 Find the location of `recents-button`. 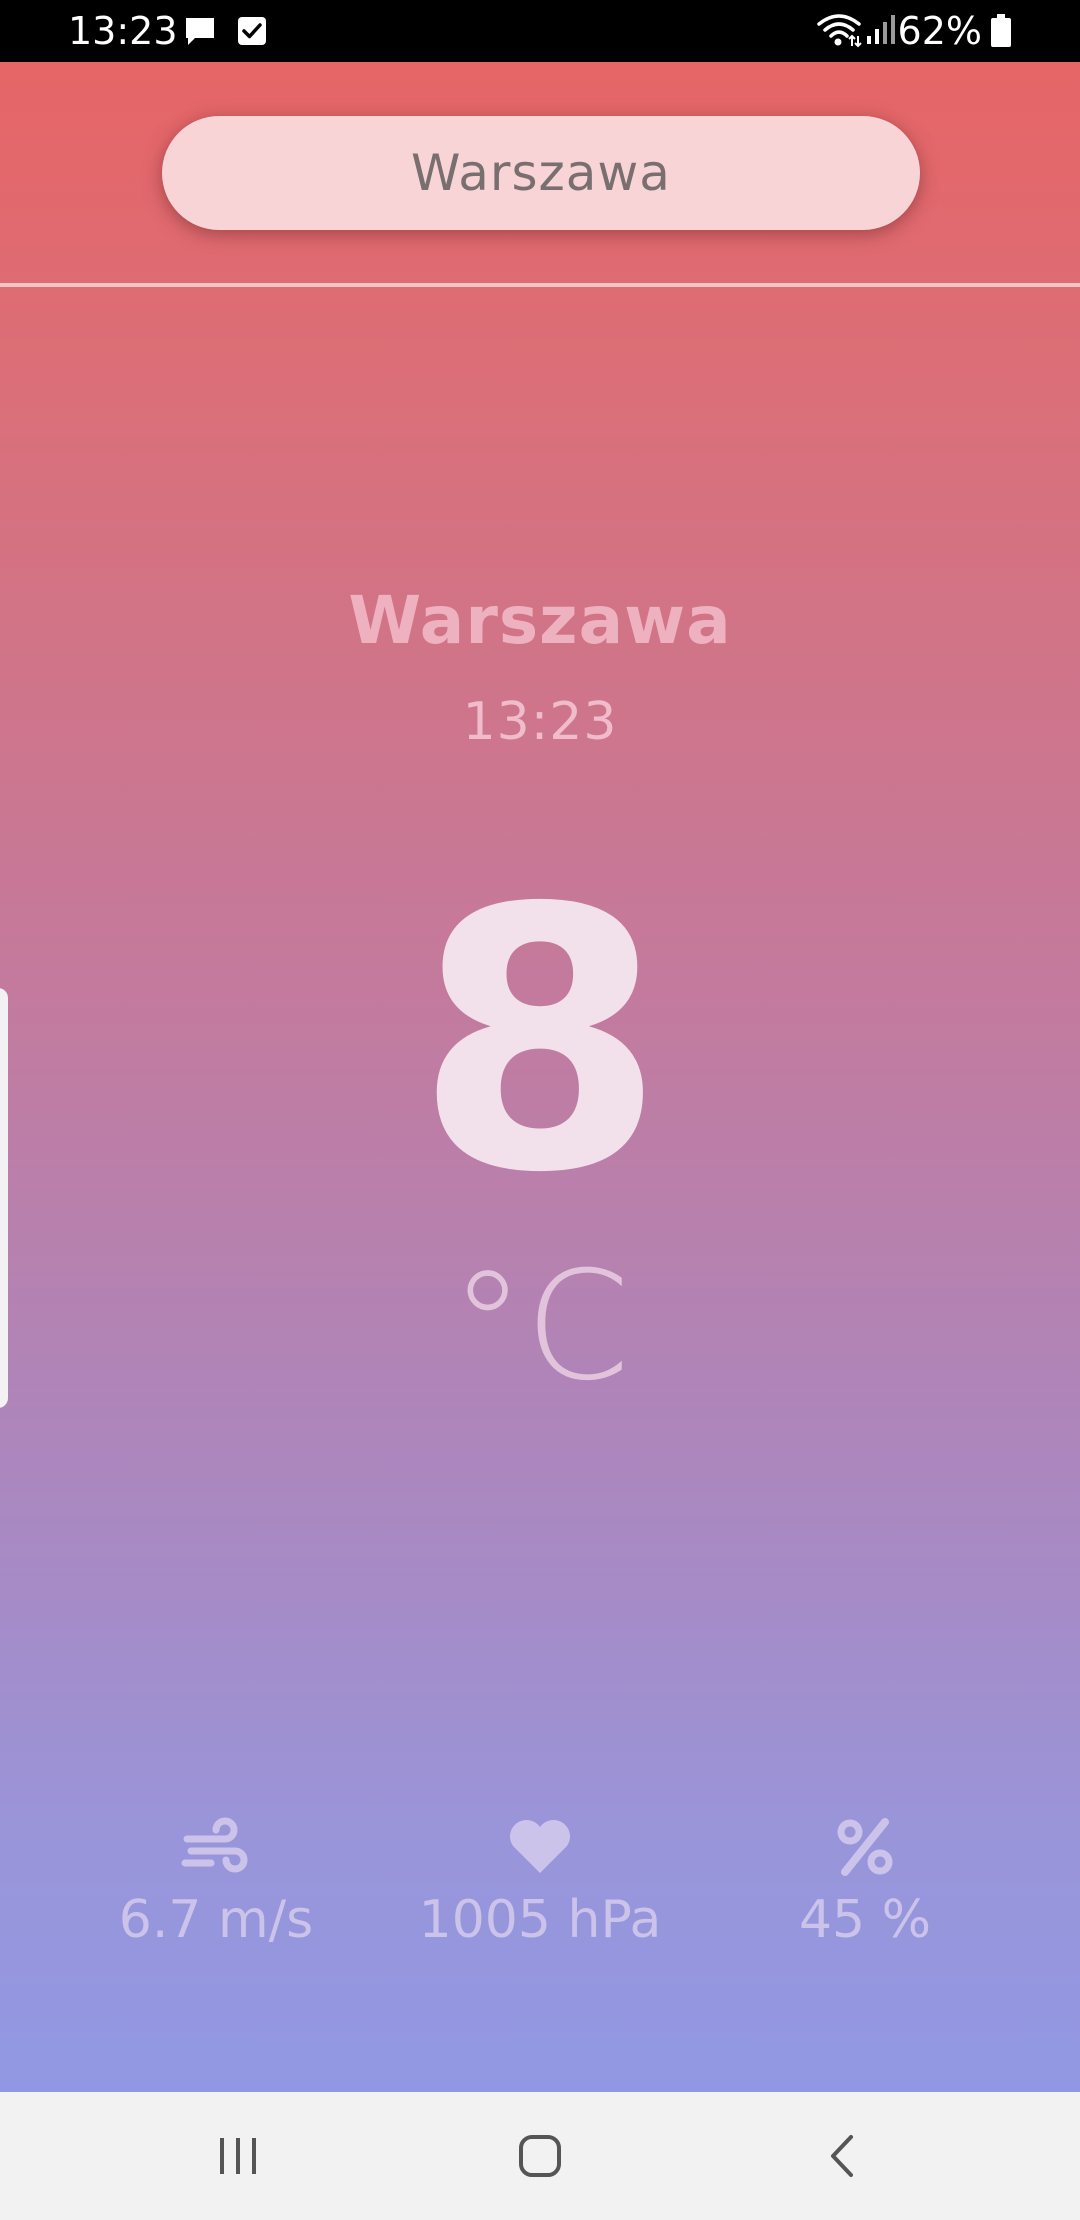

recents-button is located at coordinates (238, 2156).